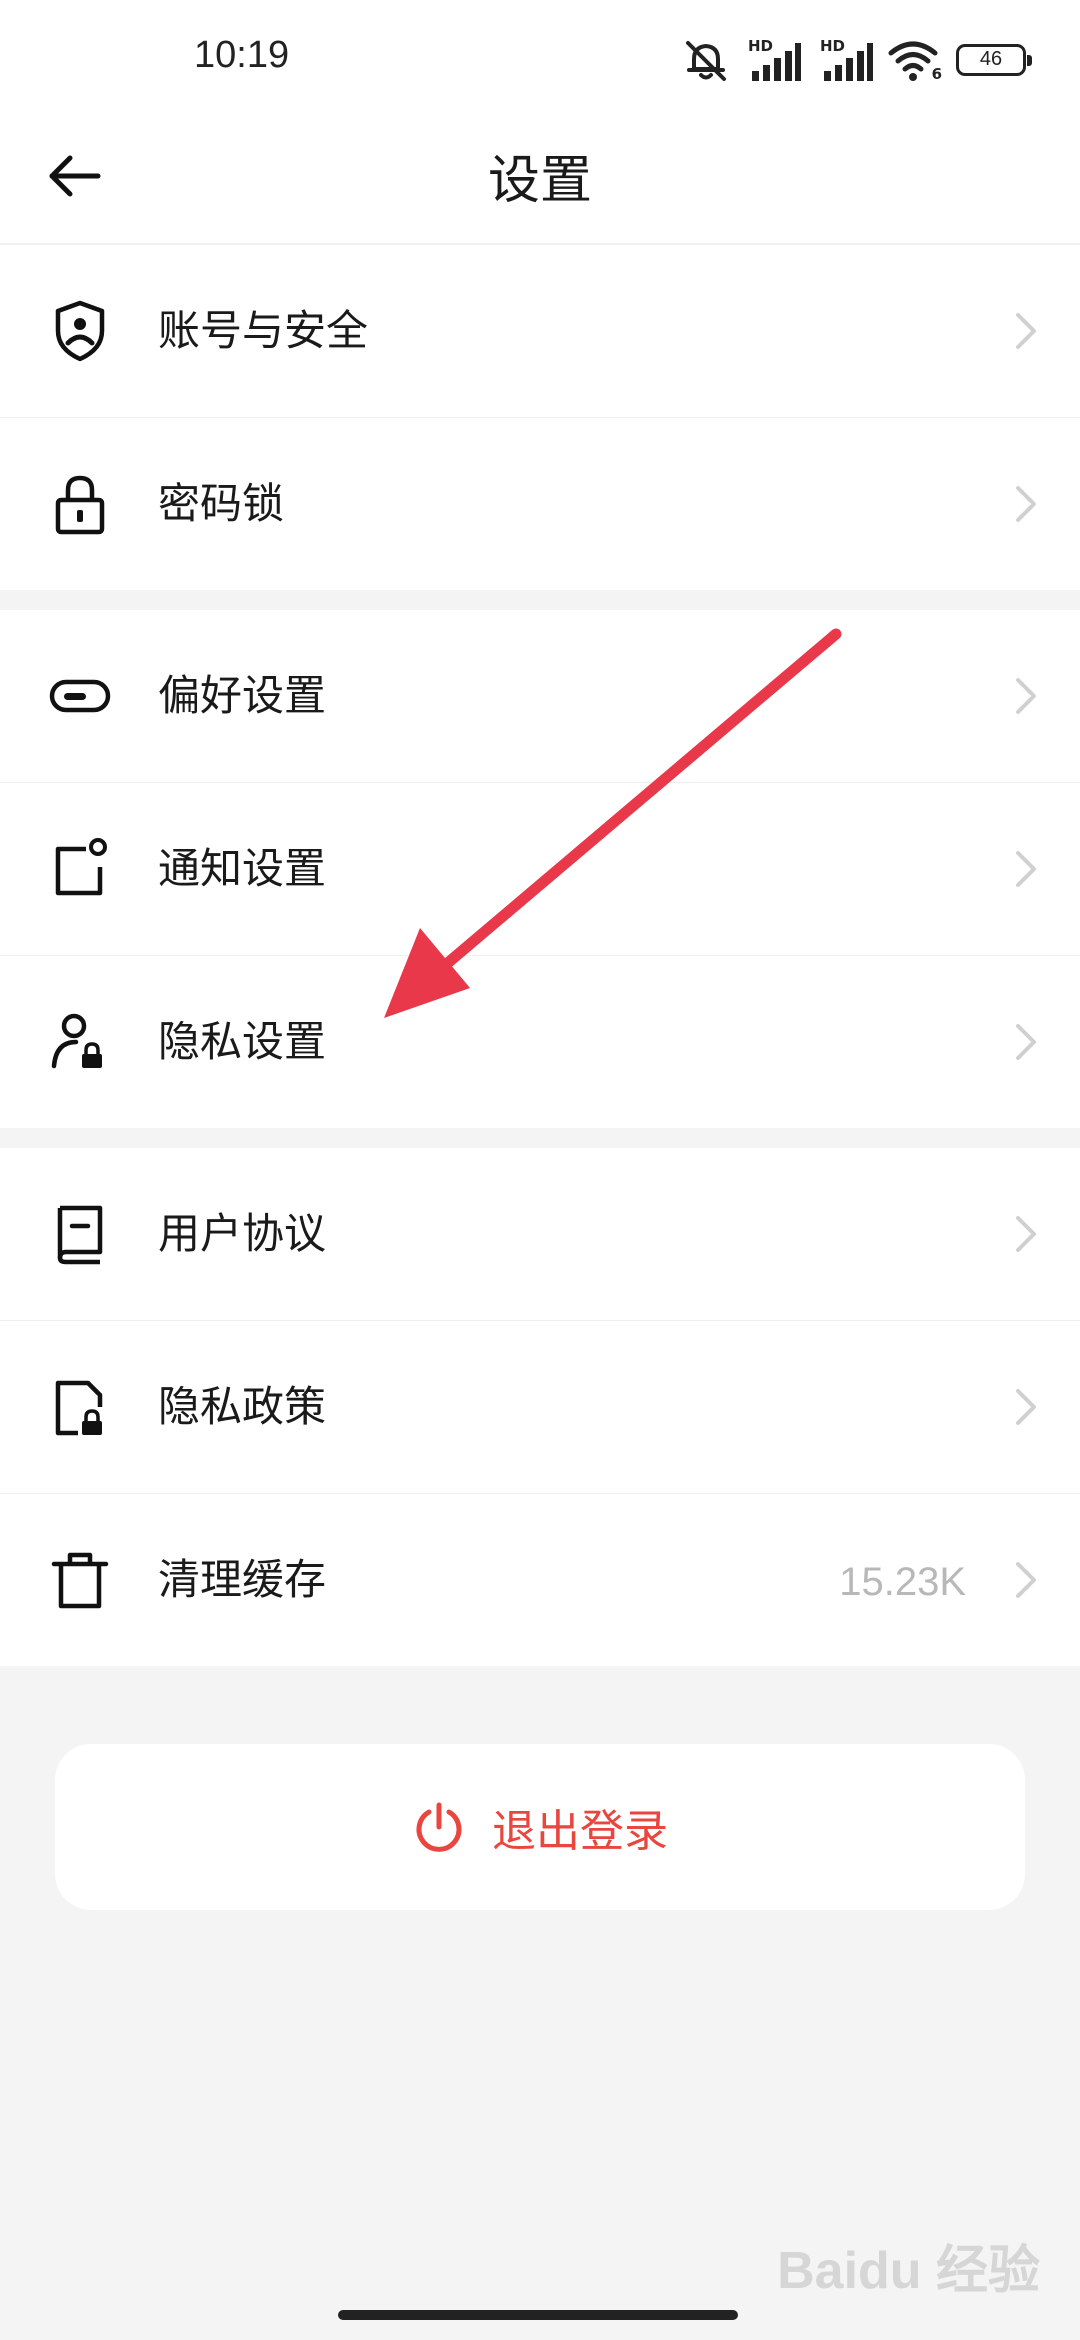  Describe the element at coordinates (242, 1406) in the screenshot. I see `row-label: 隐私政策` at that location.